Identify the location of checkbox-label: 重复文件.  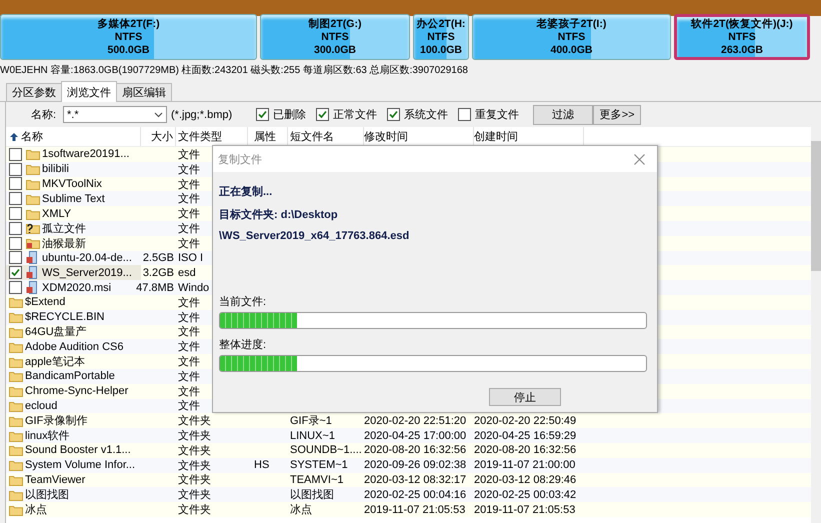
(497, 115).